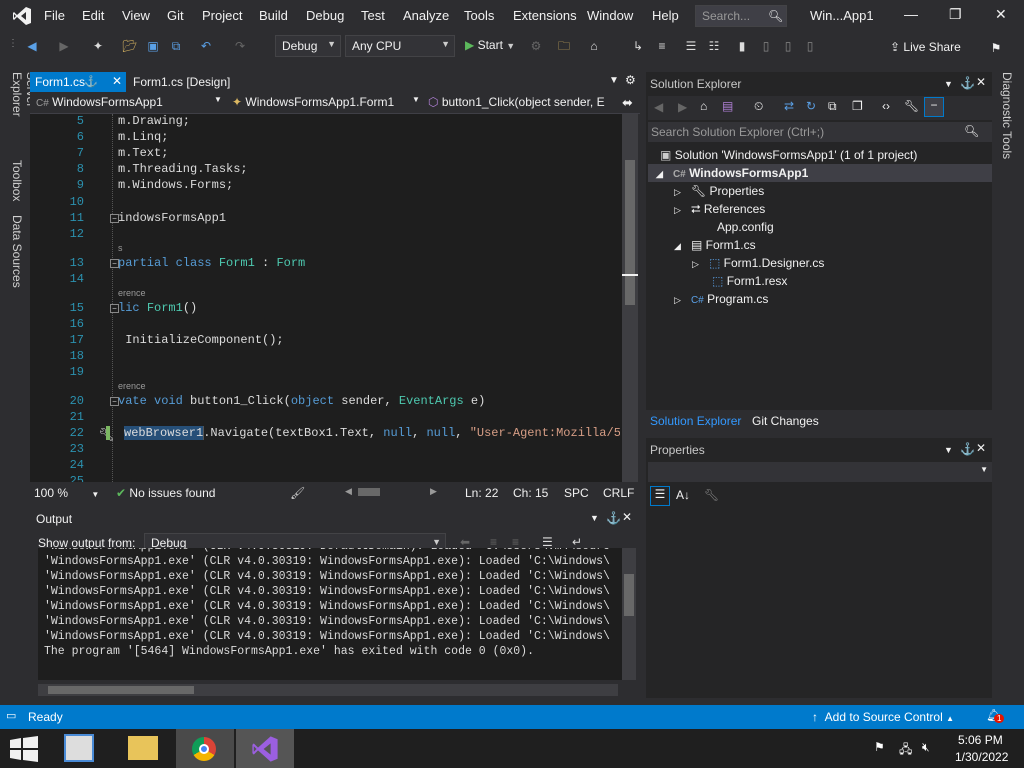 Image resolution: width=1024 pixels, height=768 pixels. Describe the element at coordinates (683, 495) in the screenshot. I see `alphabetical-icon: A↓` at that location.